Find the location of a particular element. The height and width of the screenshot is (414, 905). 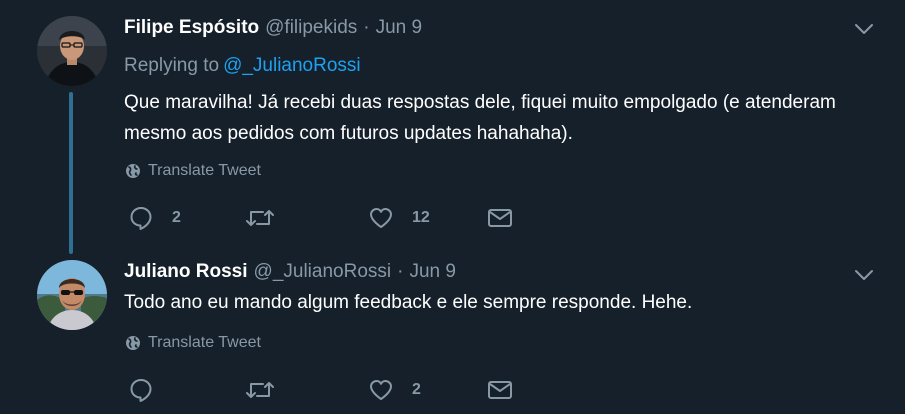

thread-line is located at coordinates (71, 173).